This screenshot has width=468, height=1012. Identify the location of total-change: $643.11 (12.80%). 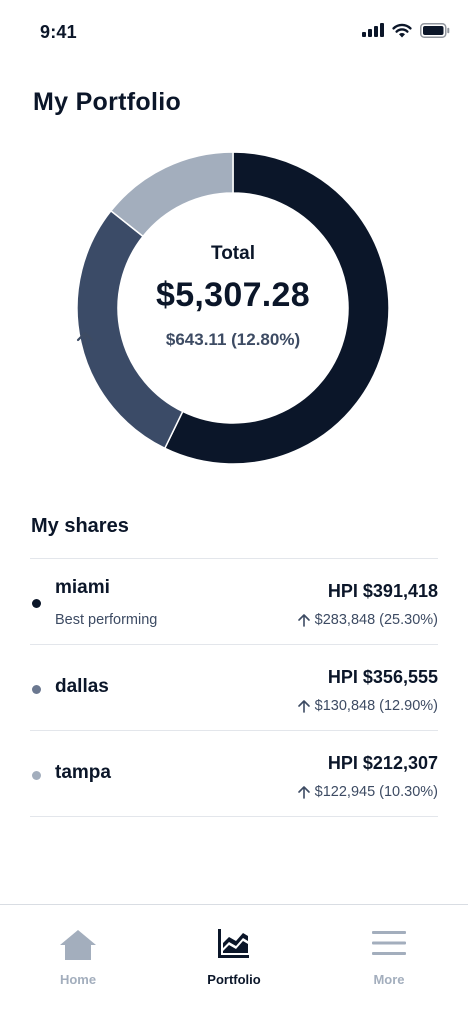
(233, 340).